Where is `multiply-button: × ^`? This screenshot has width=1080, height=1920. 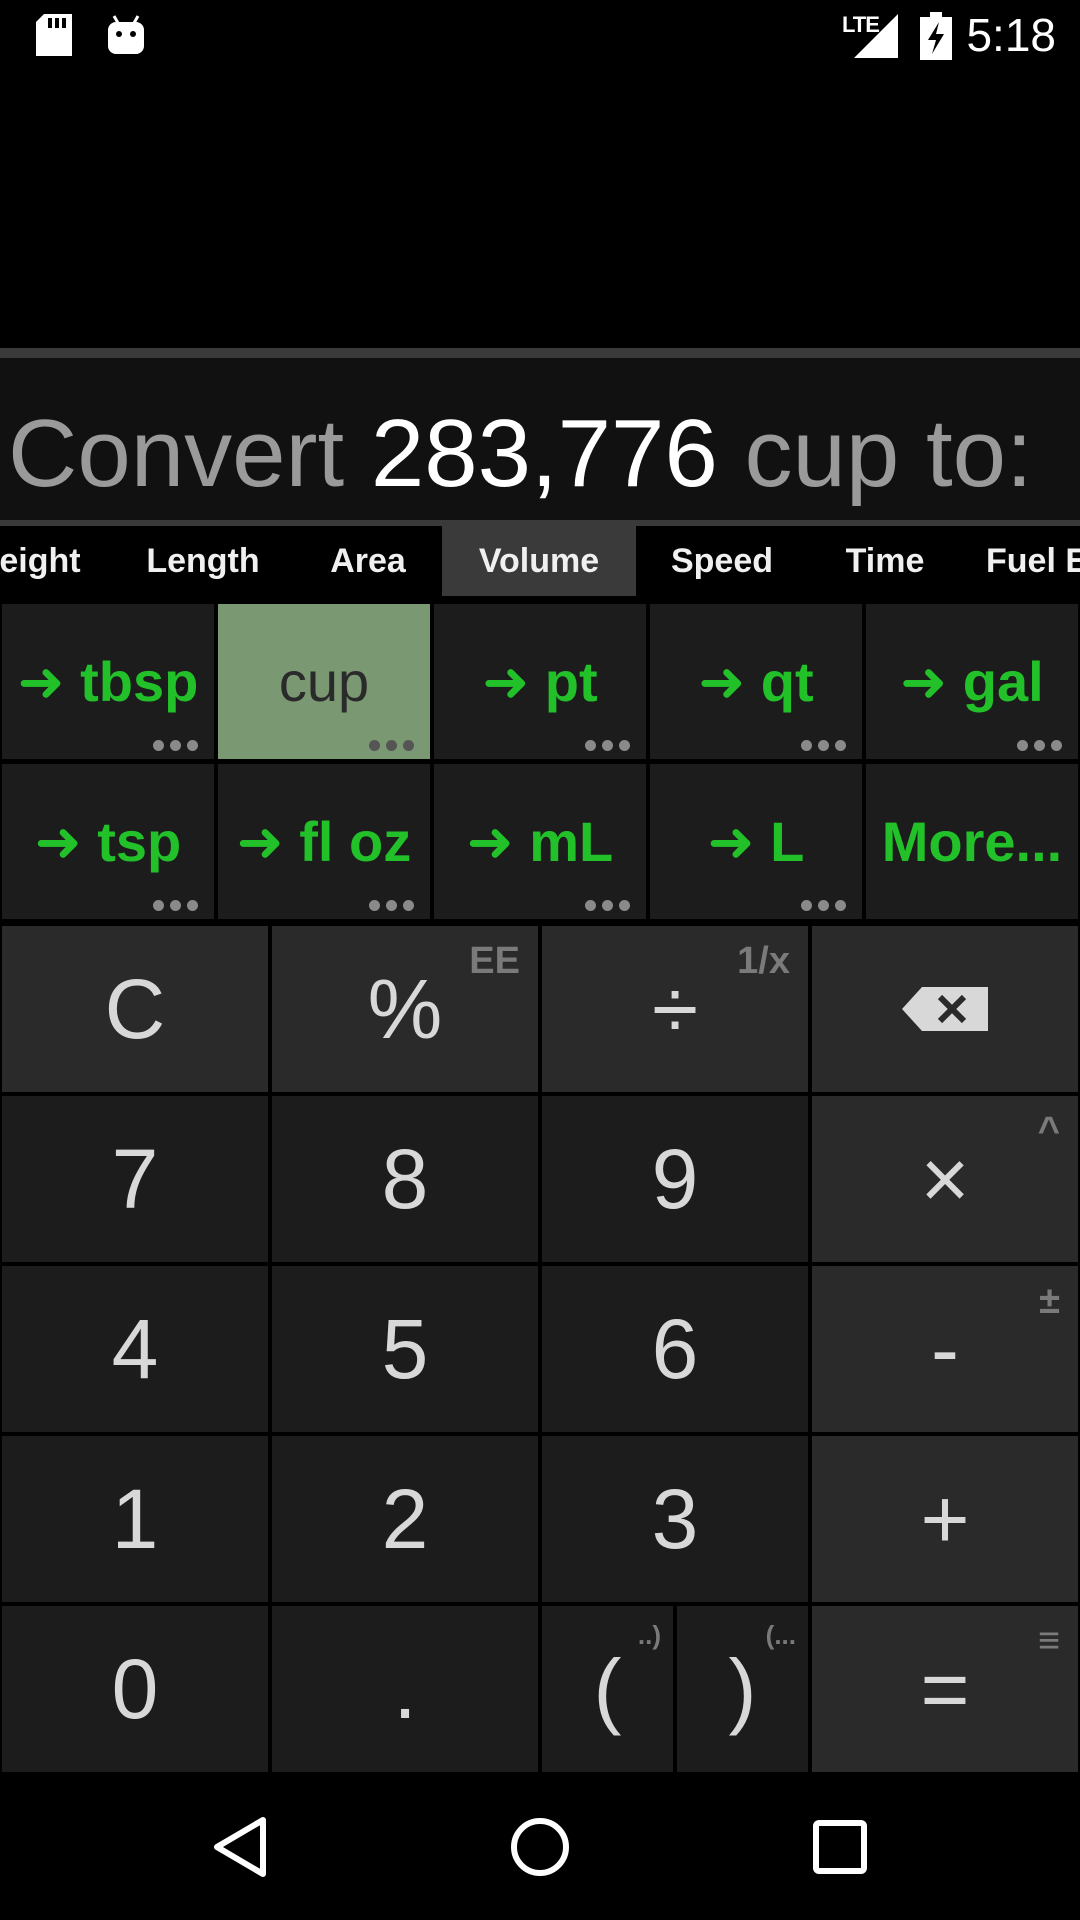
multiply-button: × ^ is located at coordinates (945, 1179).